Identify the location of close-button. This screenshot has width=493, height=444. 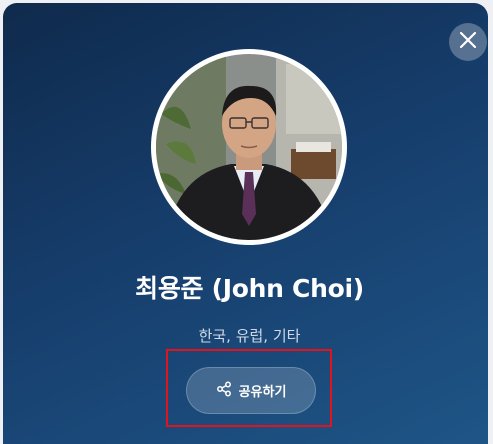
(468, 42).